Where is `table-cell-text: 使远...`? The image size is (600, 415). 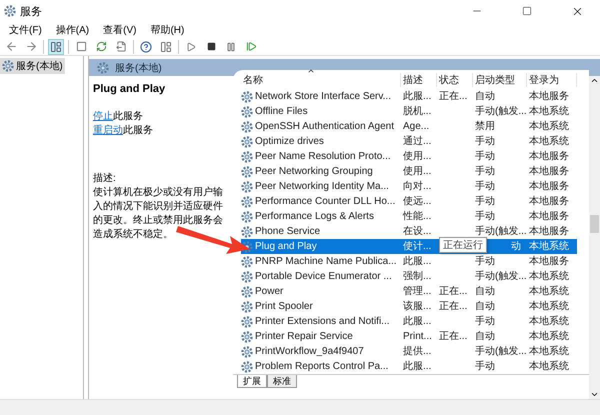
table-cell-text: 使远... is located at coordinates (417, 202).